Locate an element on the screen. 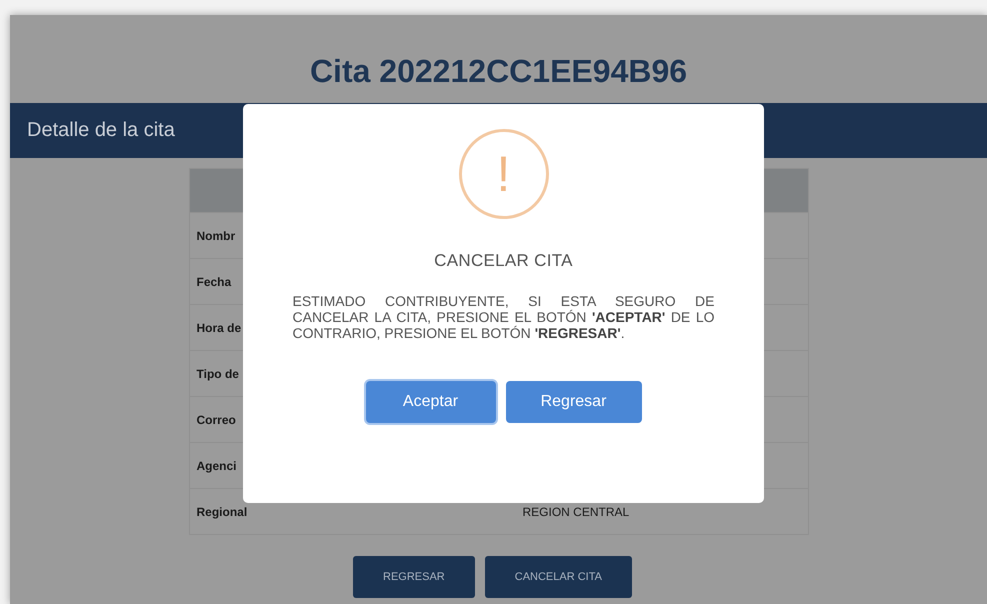 The image size is (987, 604). row-label: Regional is located at coordinates (222, 511).